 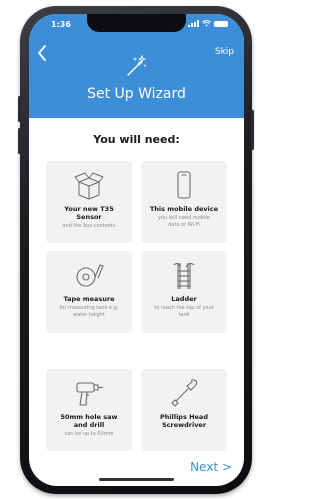 I want to click on screwdriver-icon, so click(x=184, y=393).